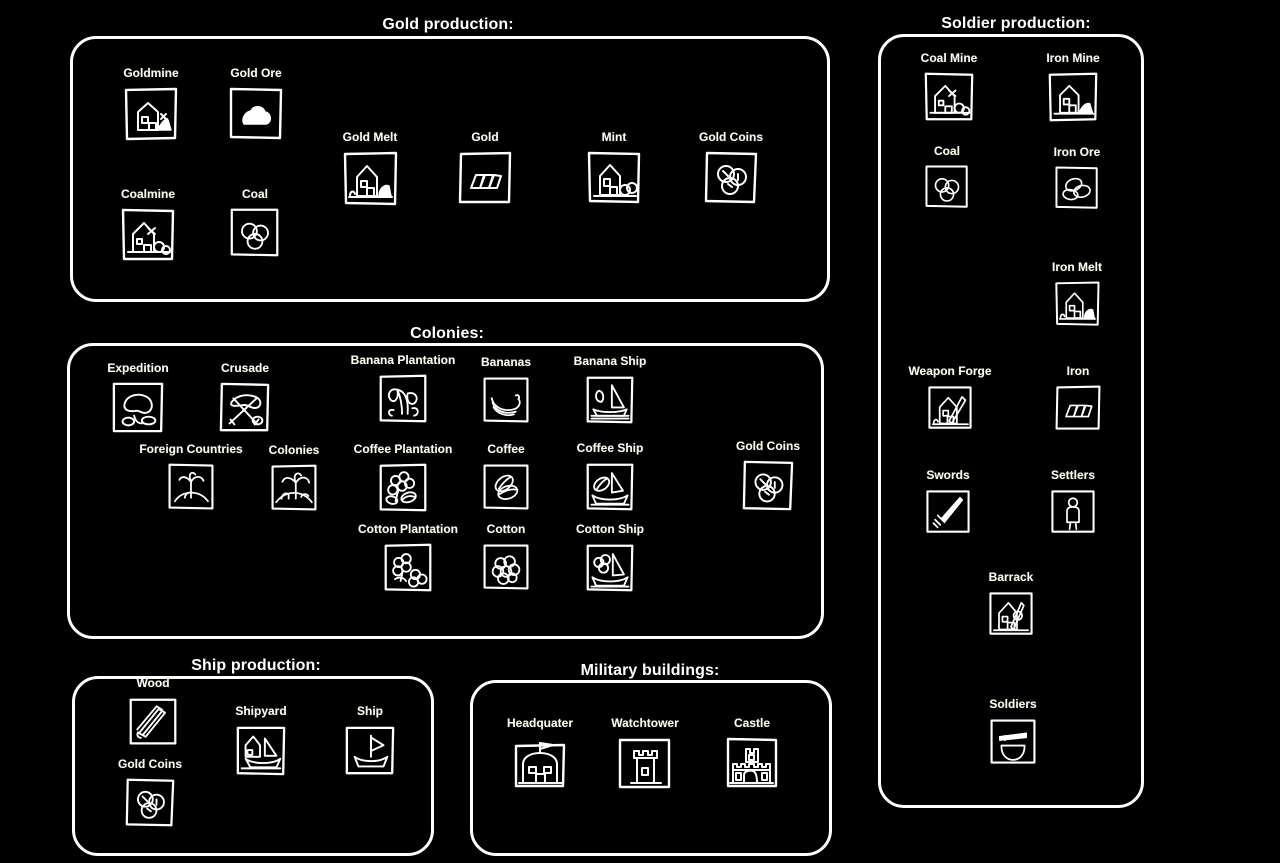  I want to click on panel-title-gold: Gold production:, so click(448, 24).